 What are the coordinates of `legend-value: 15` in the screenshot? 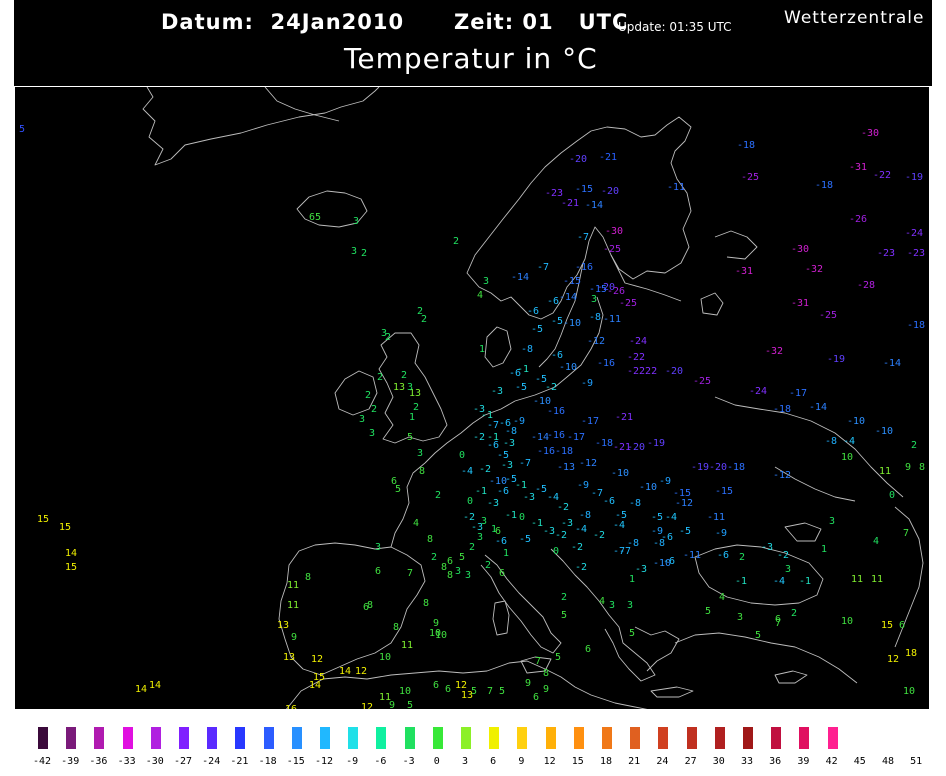 It's located at (577, 761).